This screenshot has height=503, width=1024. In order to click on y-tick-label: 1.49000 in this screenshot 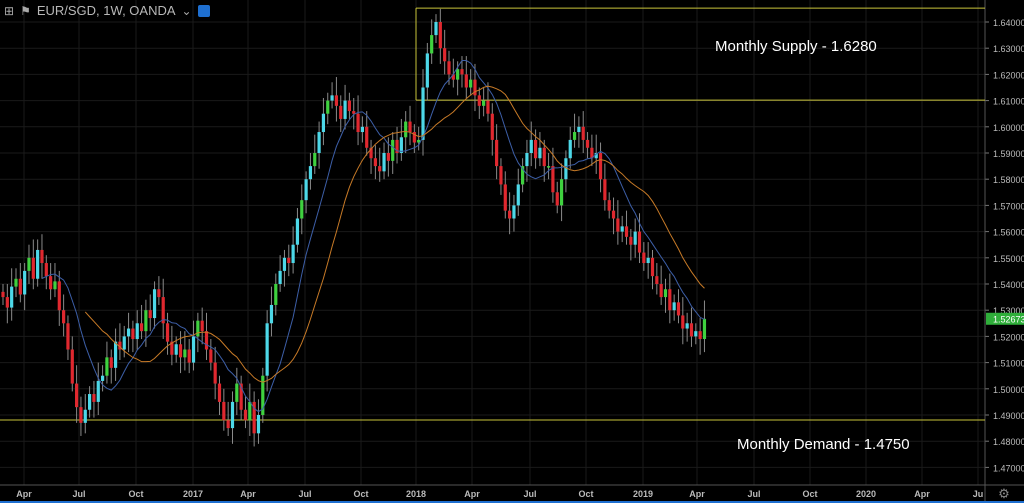, I will do `click(1008, 416)`.